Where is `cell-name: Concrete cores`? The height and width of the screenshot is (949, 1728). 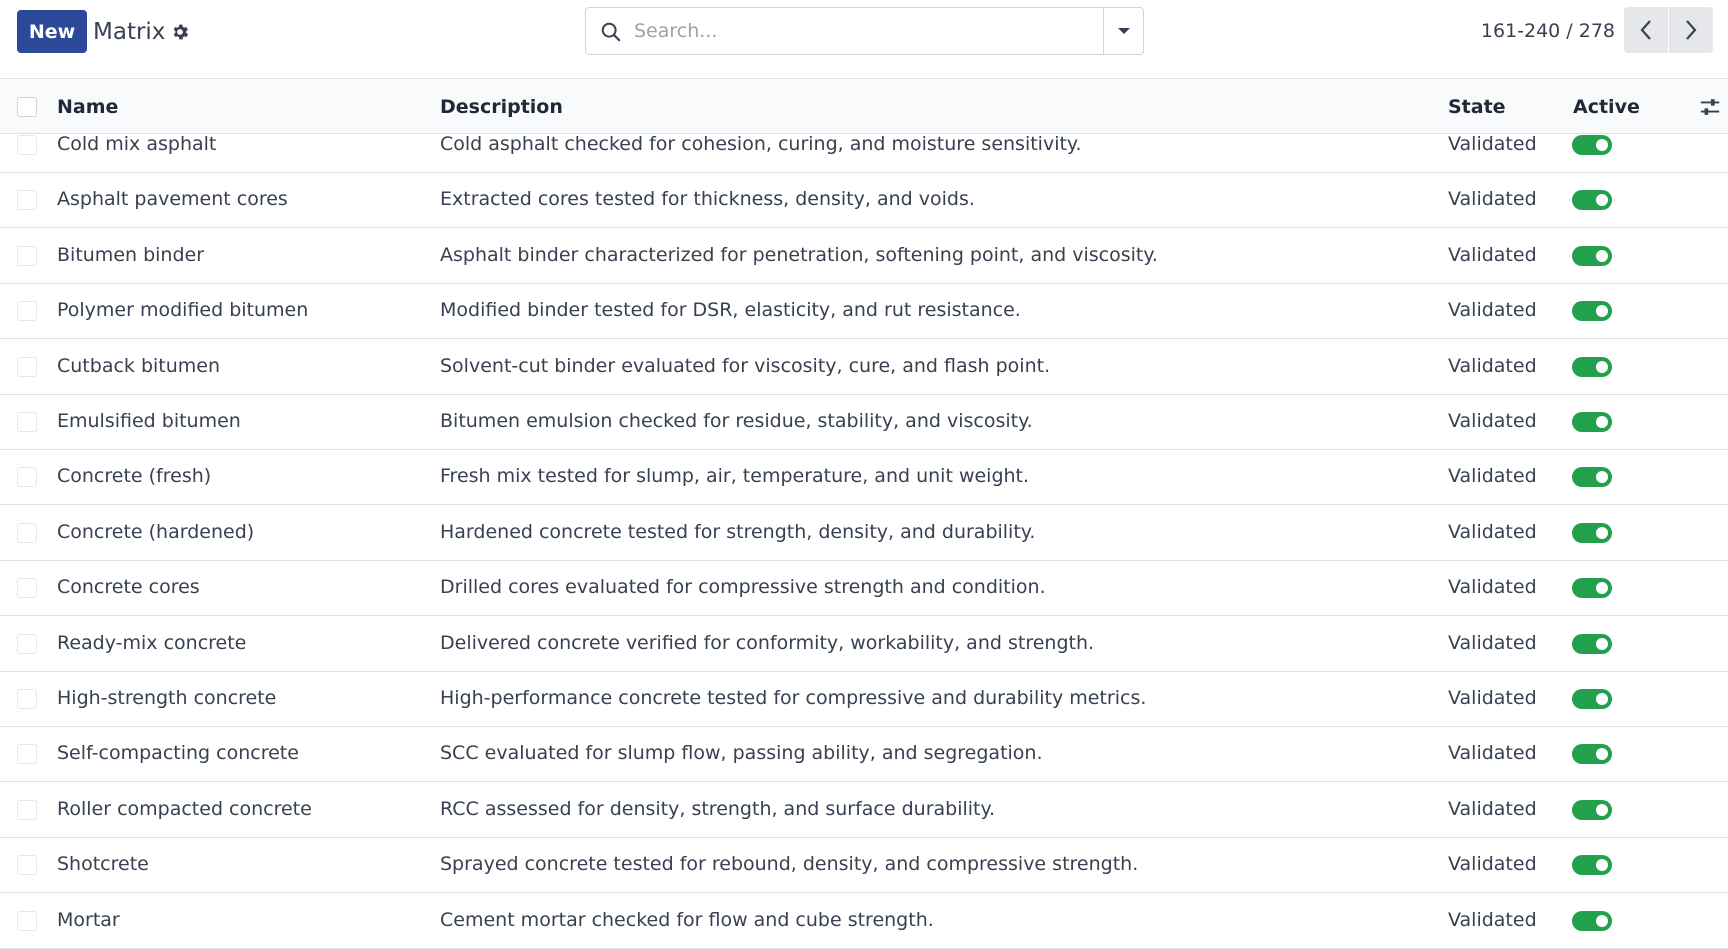 cell-name: Concrete cores is located at coordinates (128, 587).